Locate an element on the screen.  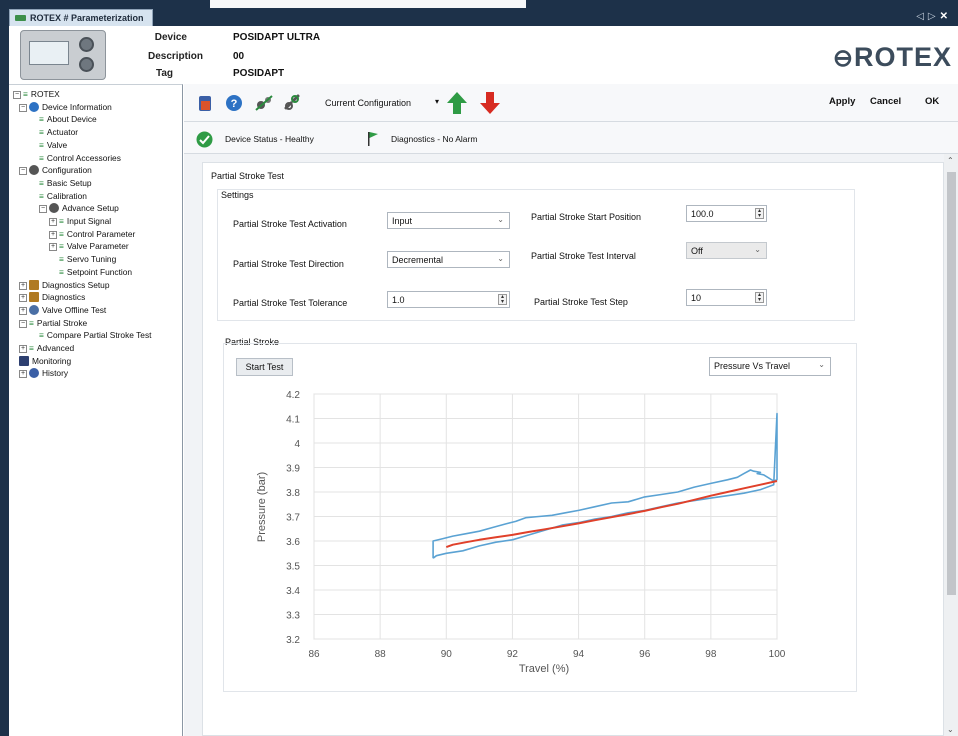
scrollbar-thumb is located at coordinates (951, 383).